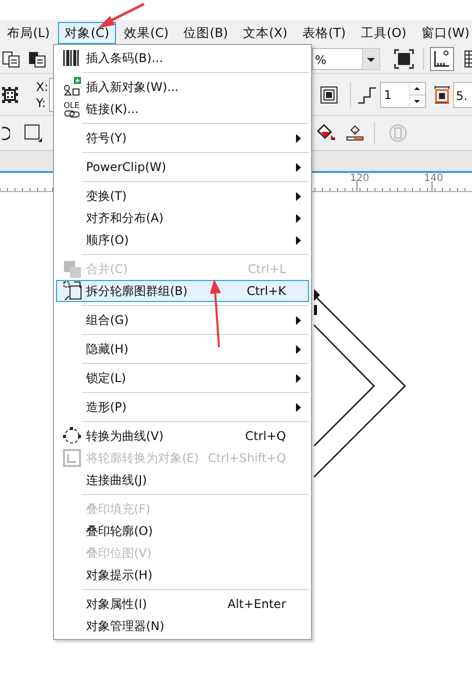 This screenshot has height=691, width=472. Describe the element at coordinates (33, 133) in the screenshot. I see `square-icon` at that location.